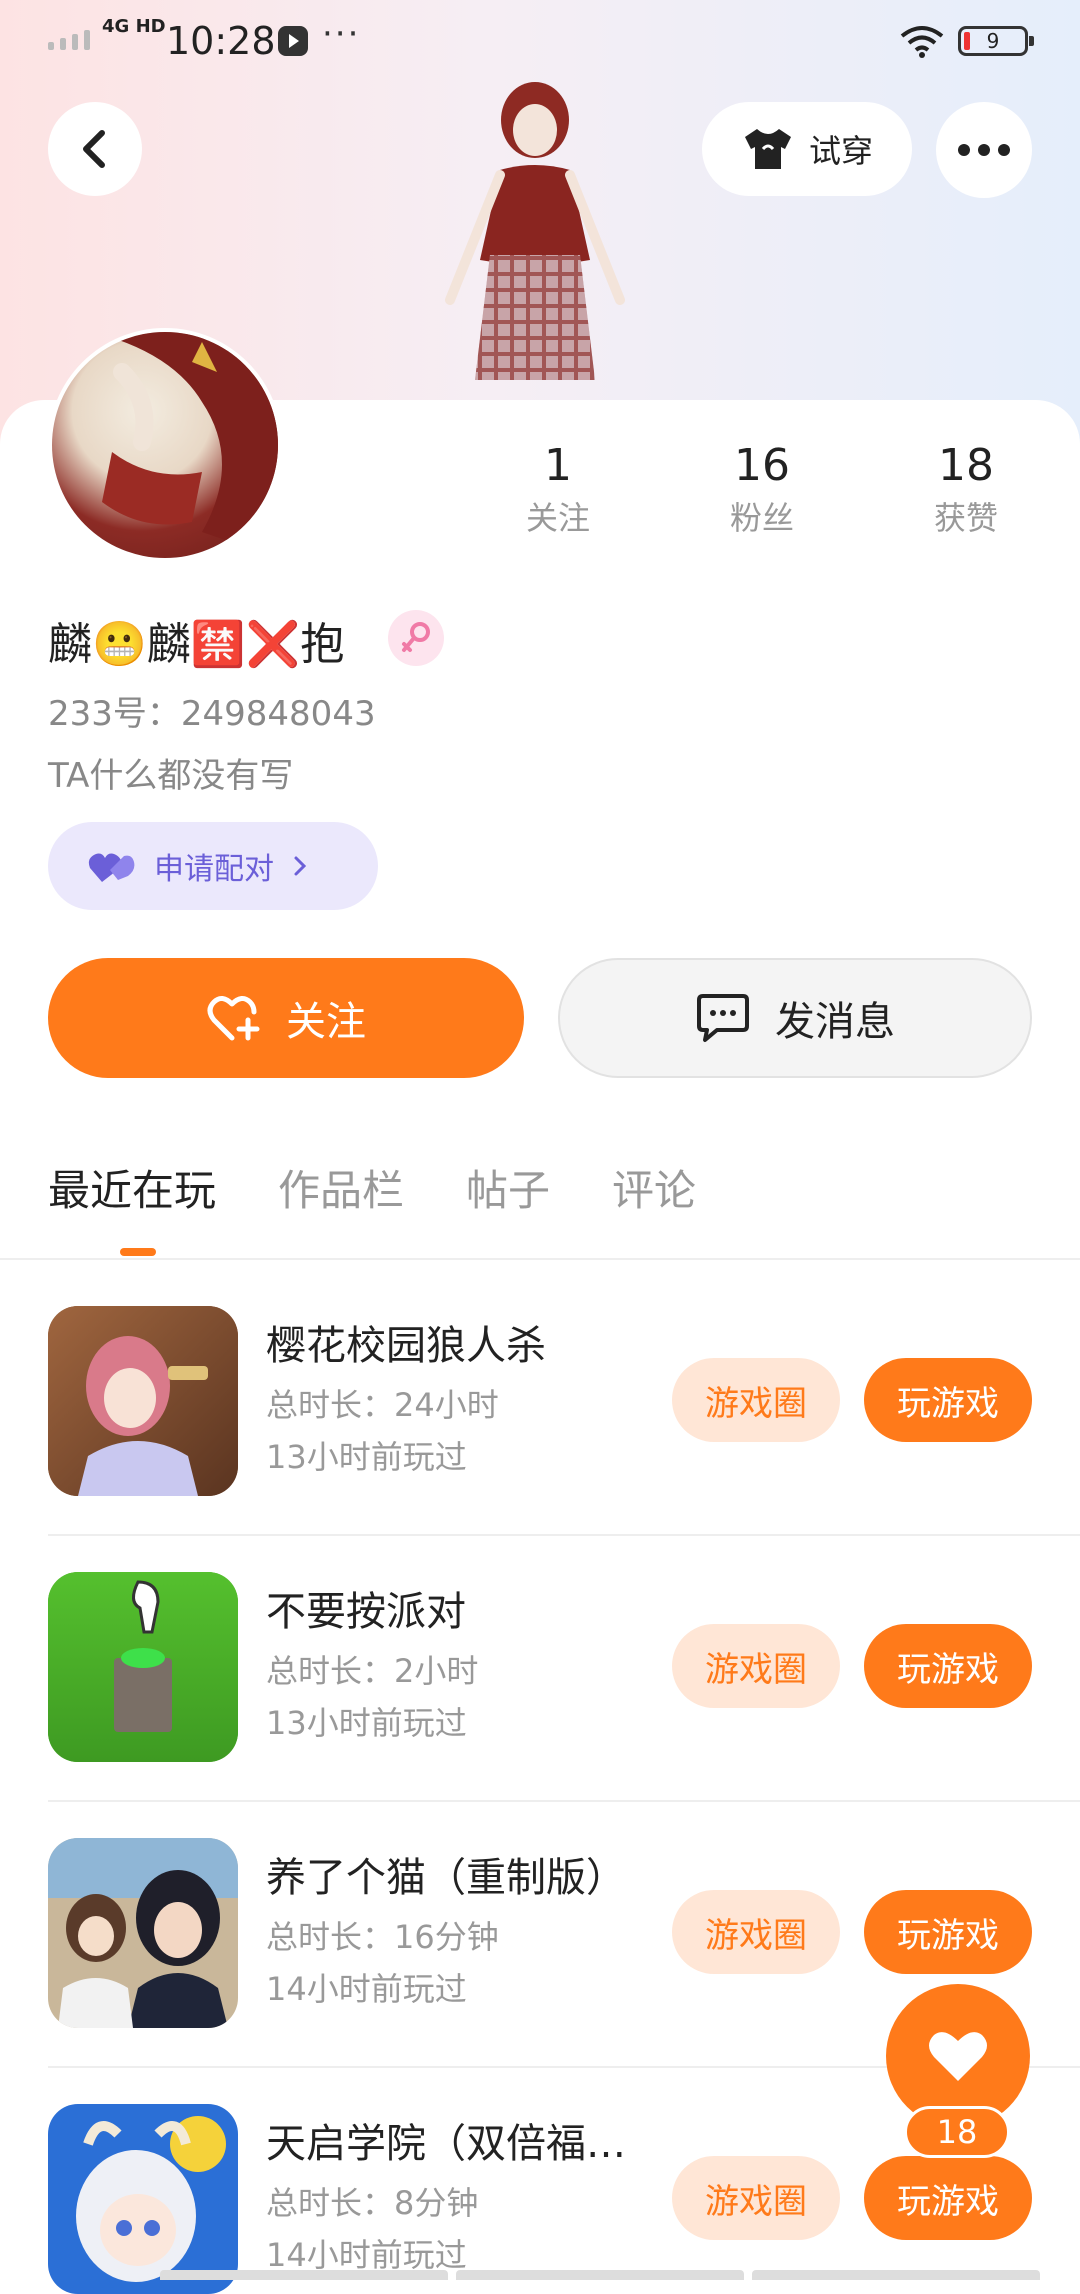 The height and width of the screenshot is (2294, 1080). I want to click on heart-plus-icon, so click(233, 1018).